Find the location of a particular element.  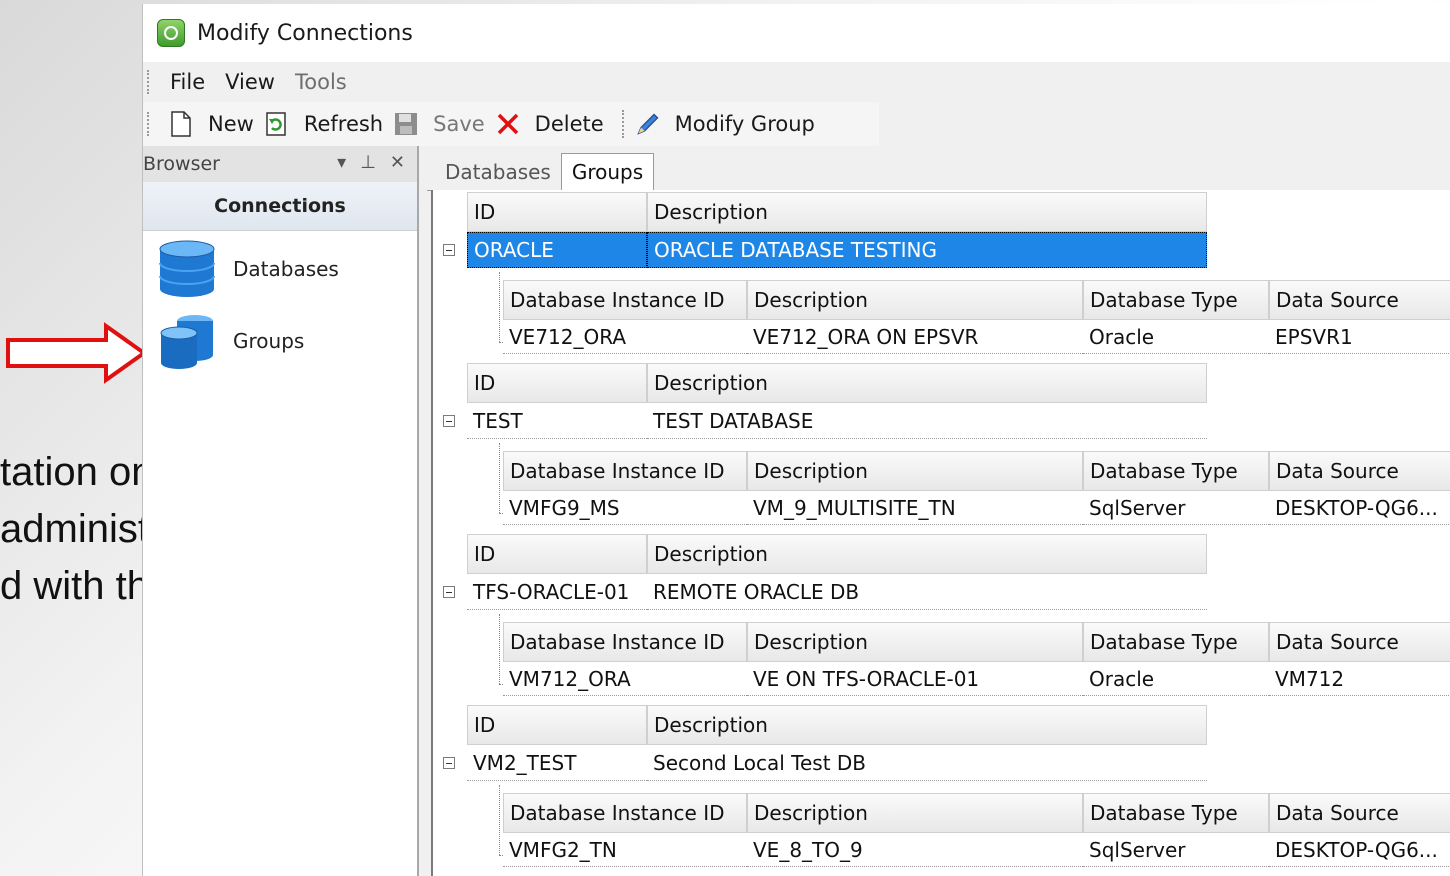

refresh-icon is located at coordinates (277, 124).